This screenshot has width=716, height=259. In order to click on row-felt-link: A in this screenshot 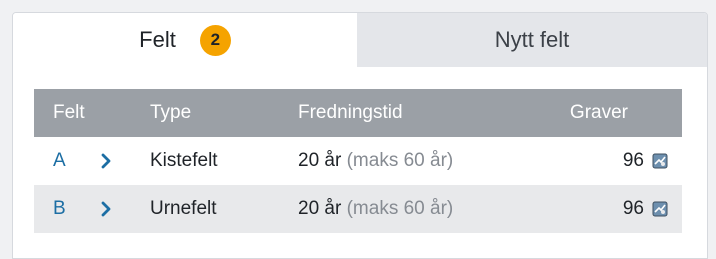, I will do `click(59, 160)`.